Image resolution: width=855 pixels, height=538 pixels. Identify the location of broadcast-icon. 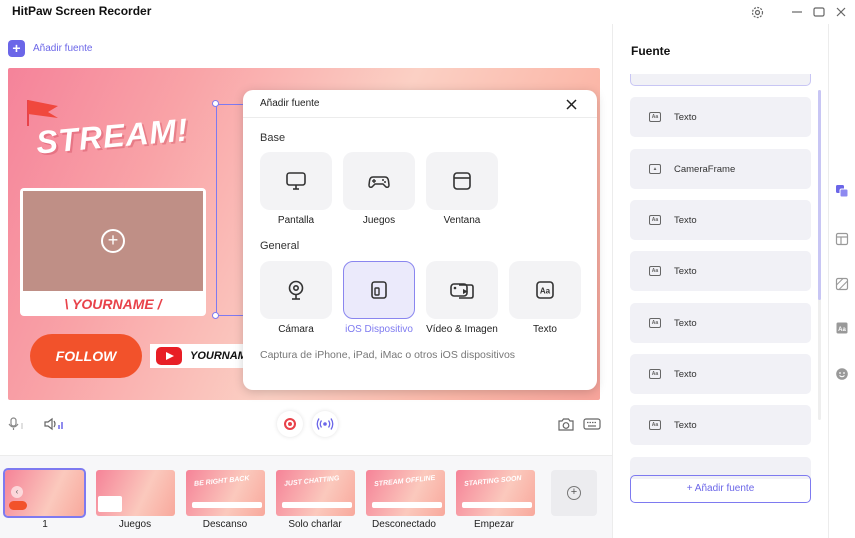
(325, 424).